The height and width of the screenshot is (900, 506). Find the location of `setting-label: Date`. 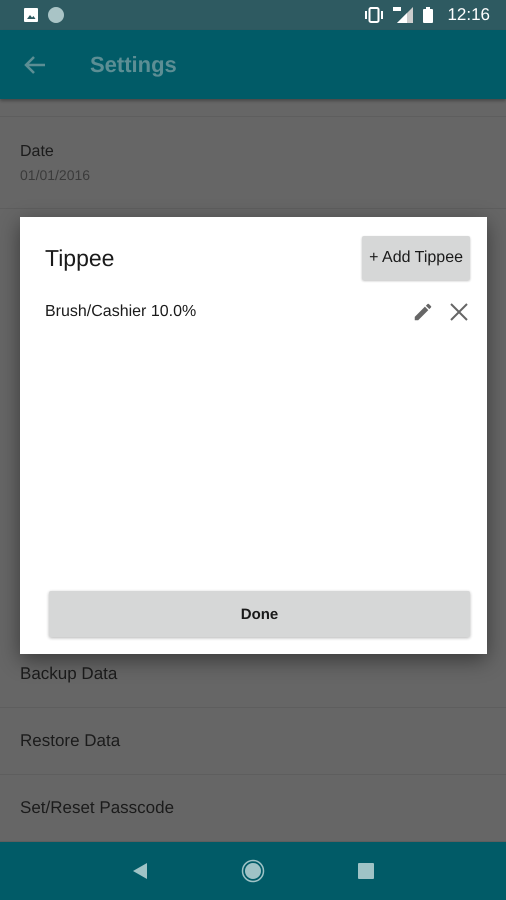

setting-label: Date is located at coordinates (37, 151).